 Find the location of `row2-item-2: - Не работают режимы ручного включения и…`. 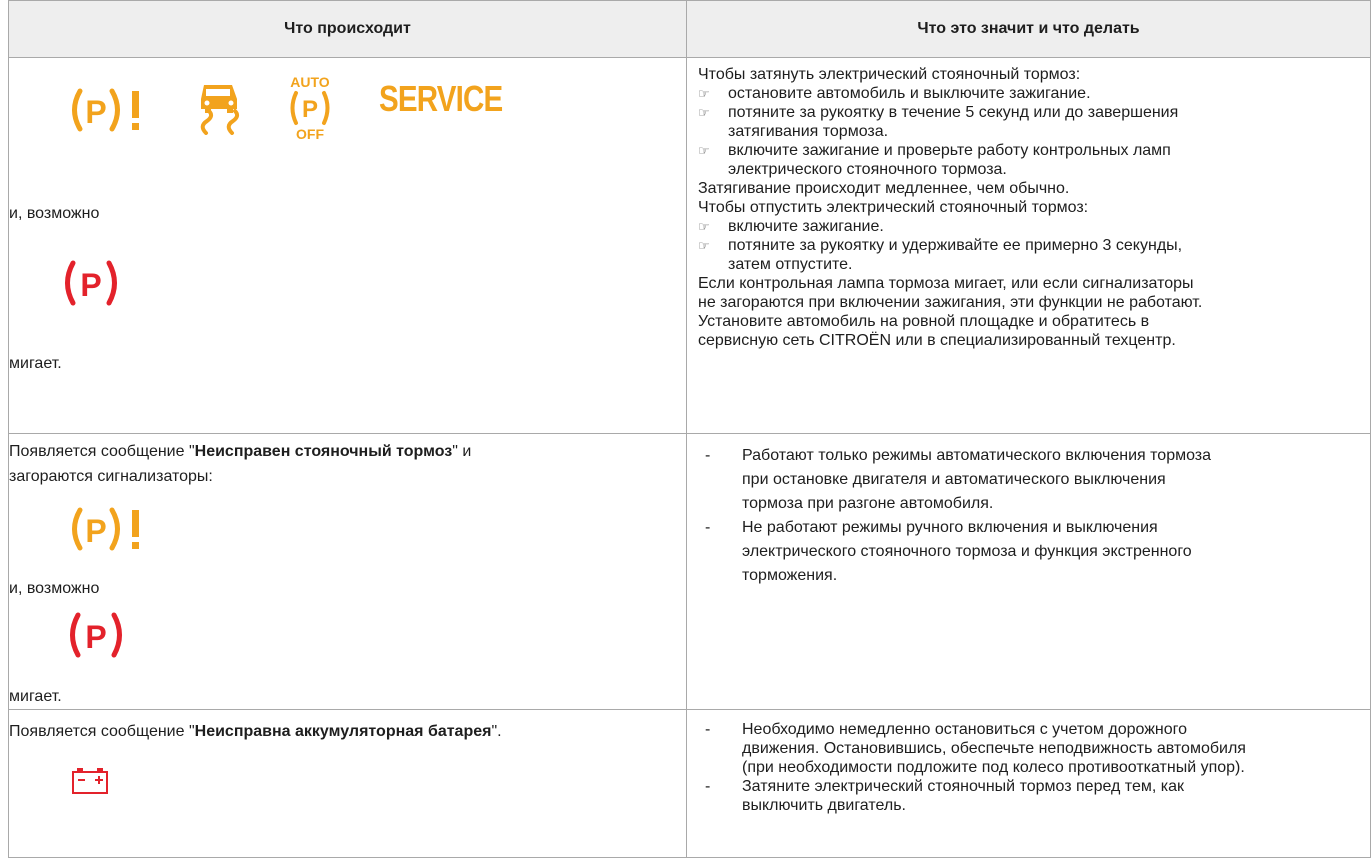

row2-item-2: - Не работают режимы ручного включения и… is located at coordinates (948, 551).